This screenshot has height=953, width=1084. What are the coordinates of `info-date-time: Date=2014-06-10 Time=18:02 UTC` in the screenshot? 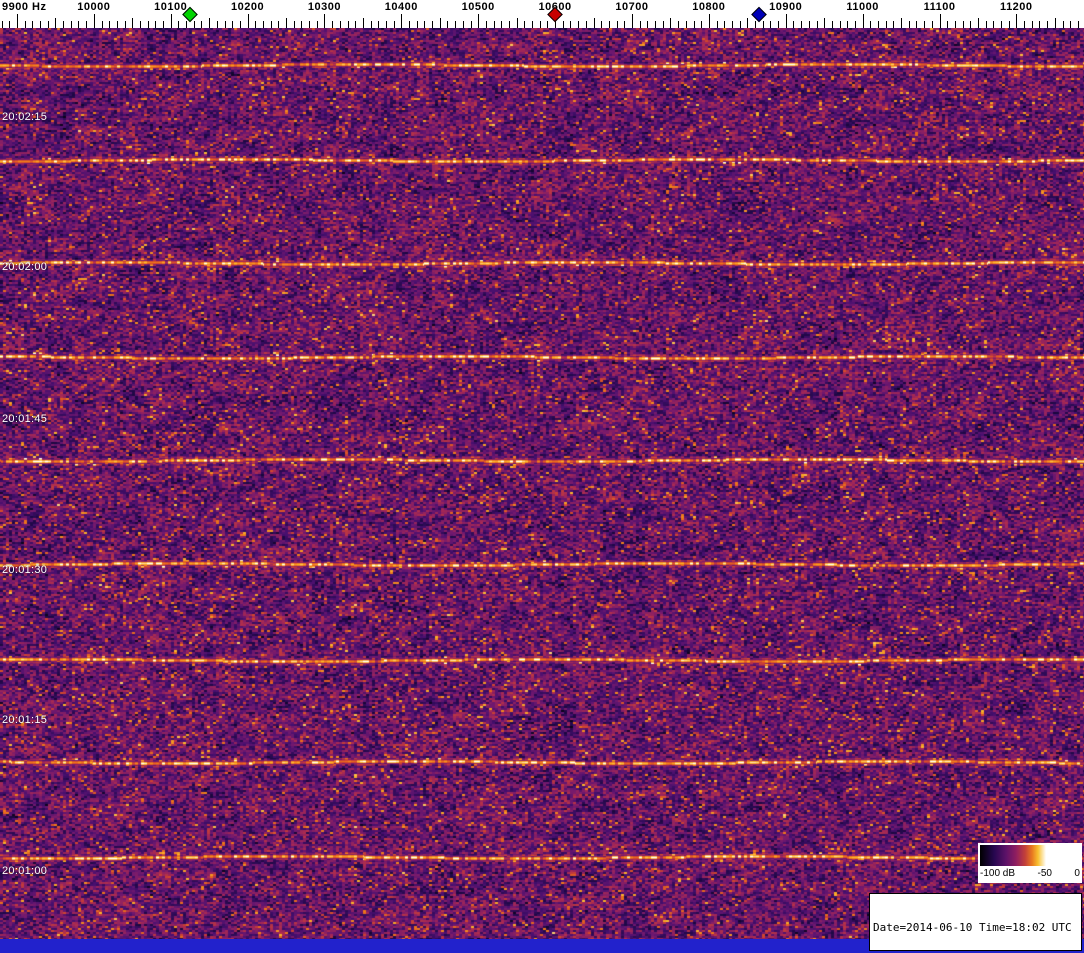 It's located at (972, 927).